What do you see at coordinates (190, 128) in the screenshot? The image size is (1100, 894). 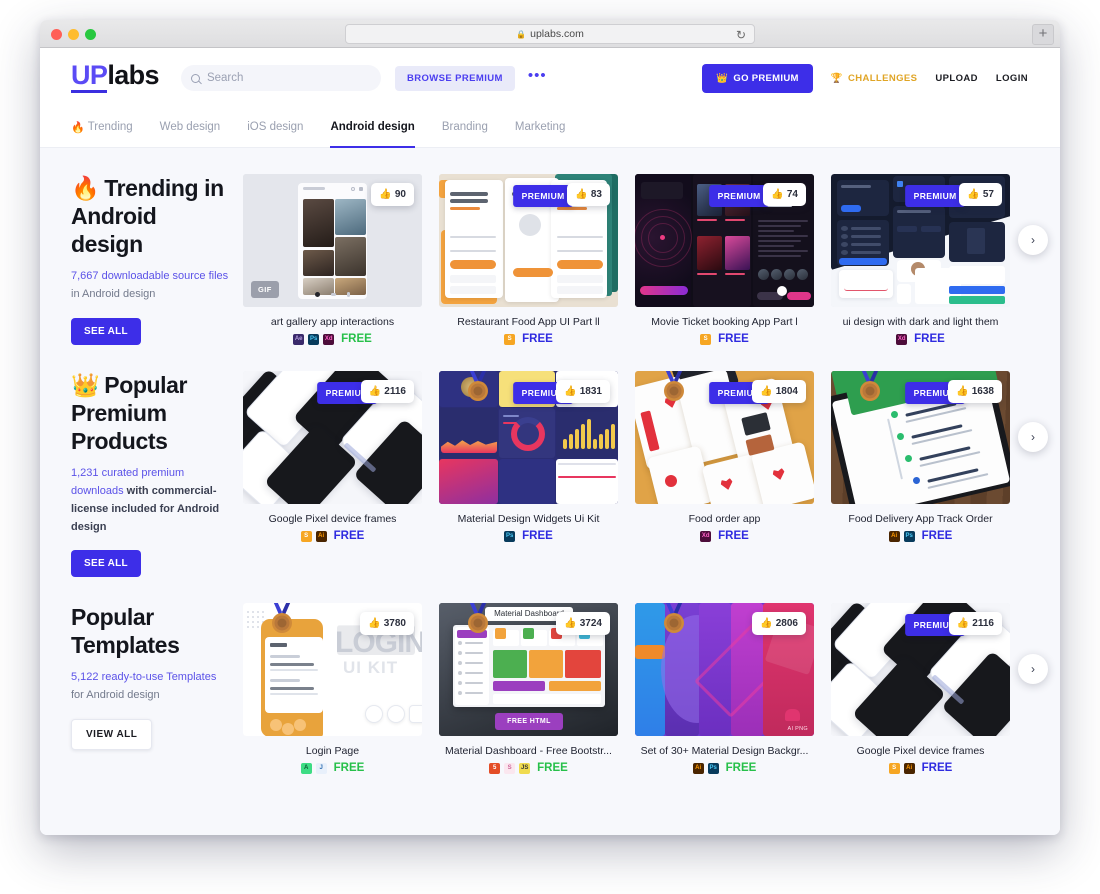 I see `tab-web-design: Web design` at bounding box center [190, 128].